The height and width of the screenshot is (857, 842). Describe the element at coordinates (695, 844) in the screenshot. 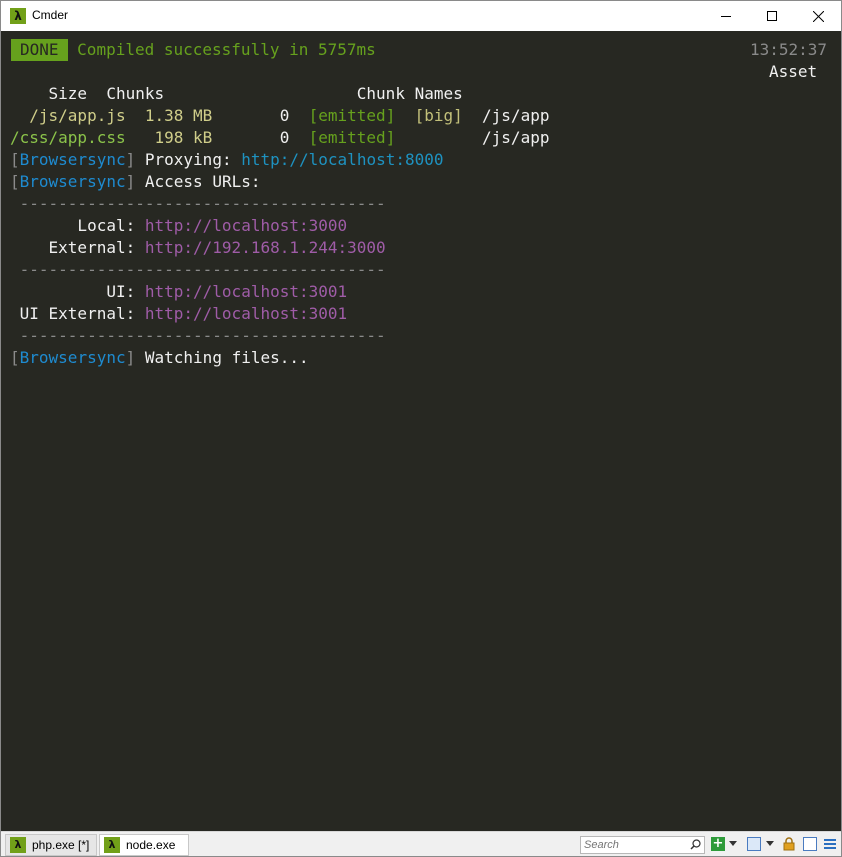

I see `search-icon` at that location.